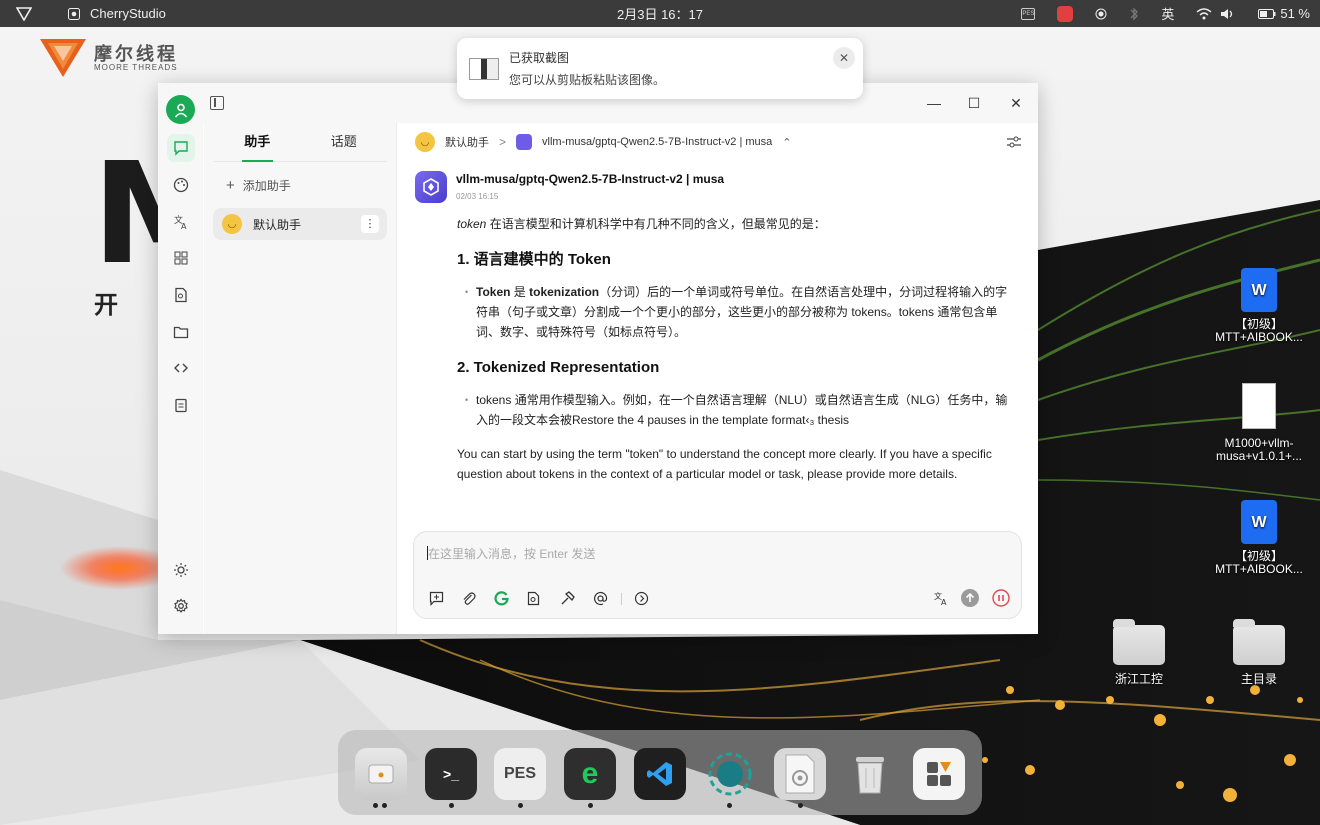 The width and height of the screenshot is (1320, 825). Describe the element at coordinates (1101, 14) in the screenshot. I see `record-tray-icon` at that location.